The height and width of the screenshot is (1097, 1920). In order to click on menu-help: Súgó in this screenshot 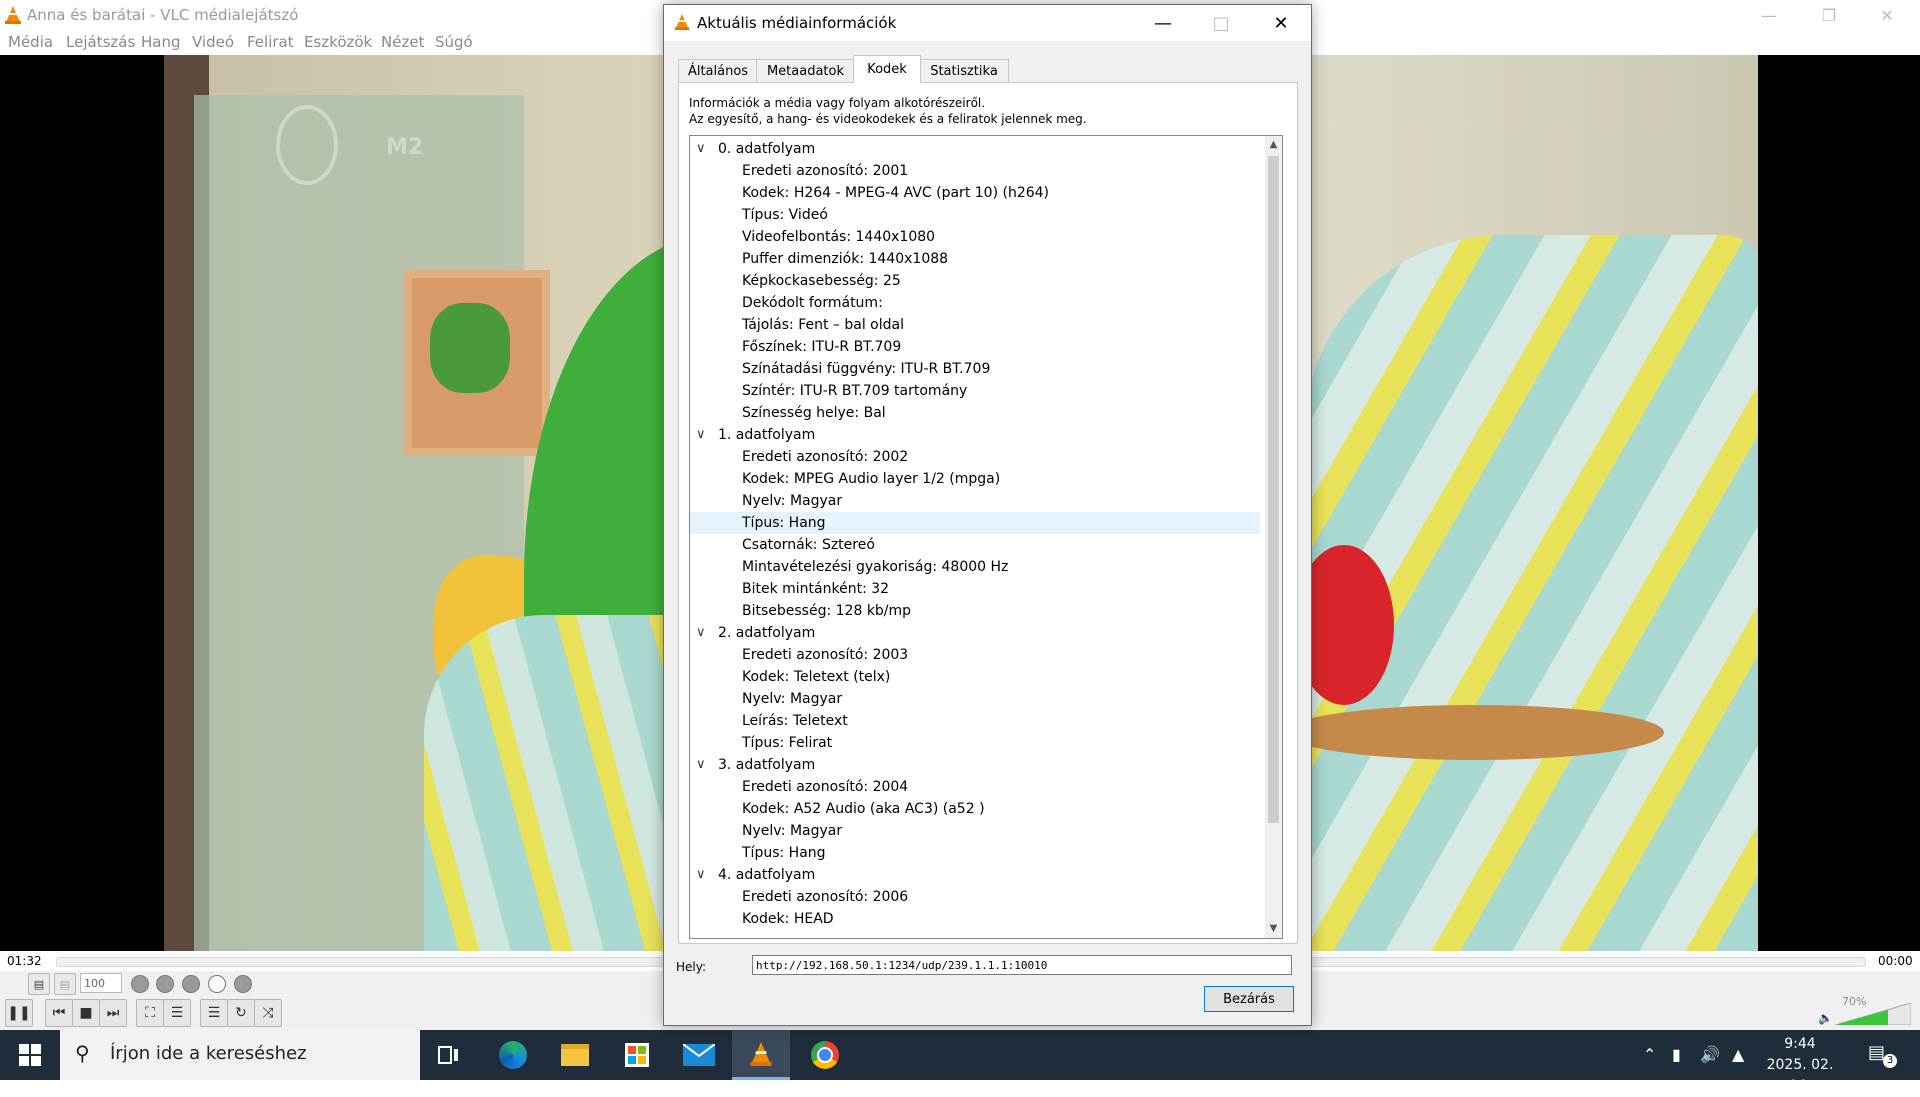, I will do `click(454, 42)`.